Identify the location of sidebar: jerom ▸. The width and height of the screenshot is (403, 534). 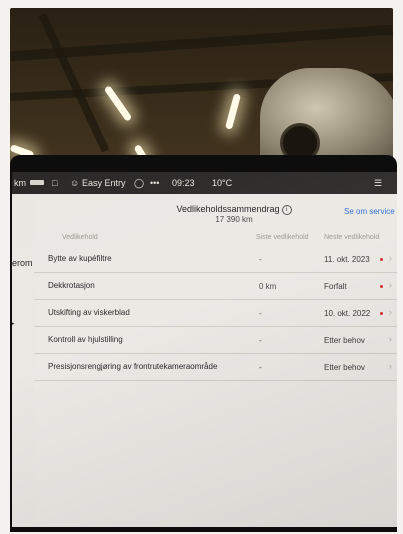
(23, 360).